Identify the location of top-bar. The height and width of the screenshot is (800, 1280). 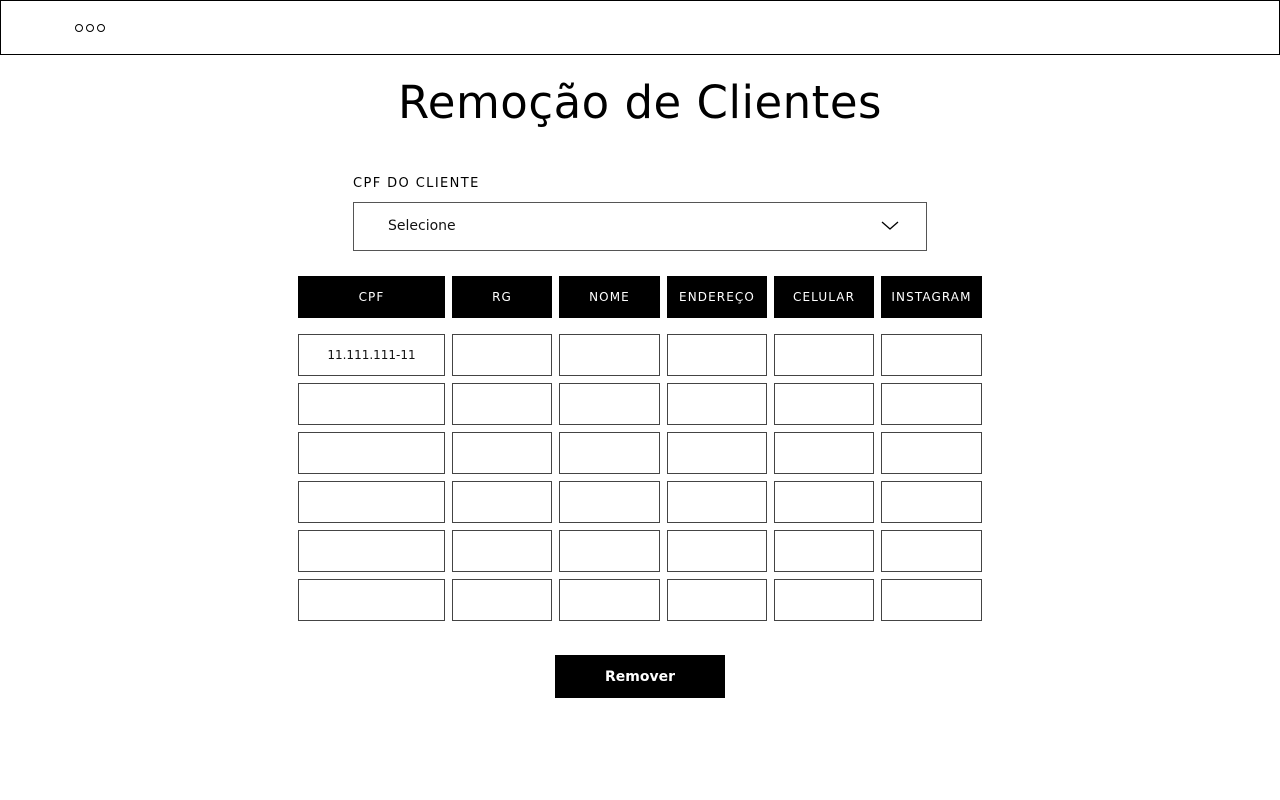
(640, 27).